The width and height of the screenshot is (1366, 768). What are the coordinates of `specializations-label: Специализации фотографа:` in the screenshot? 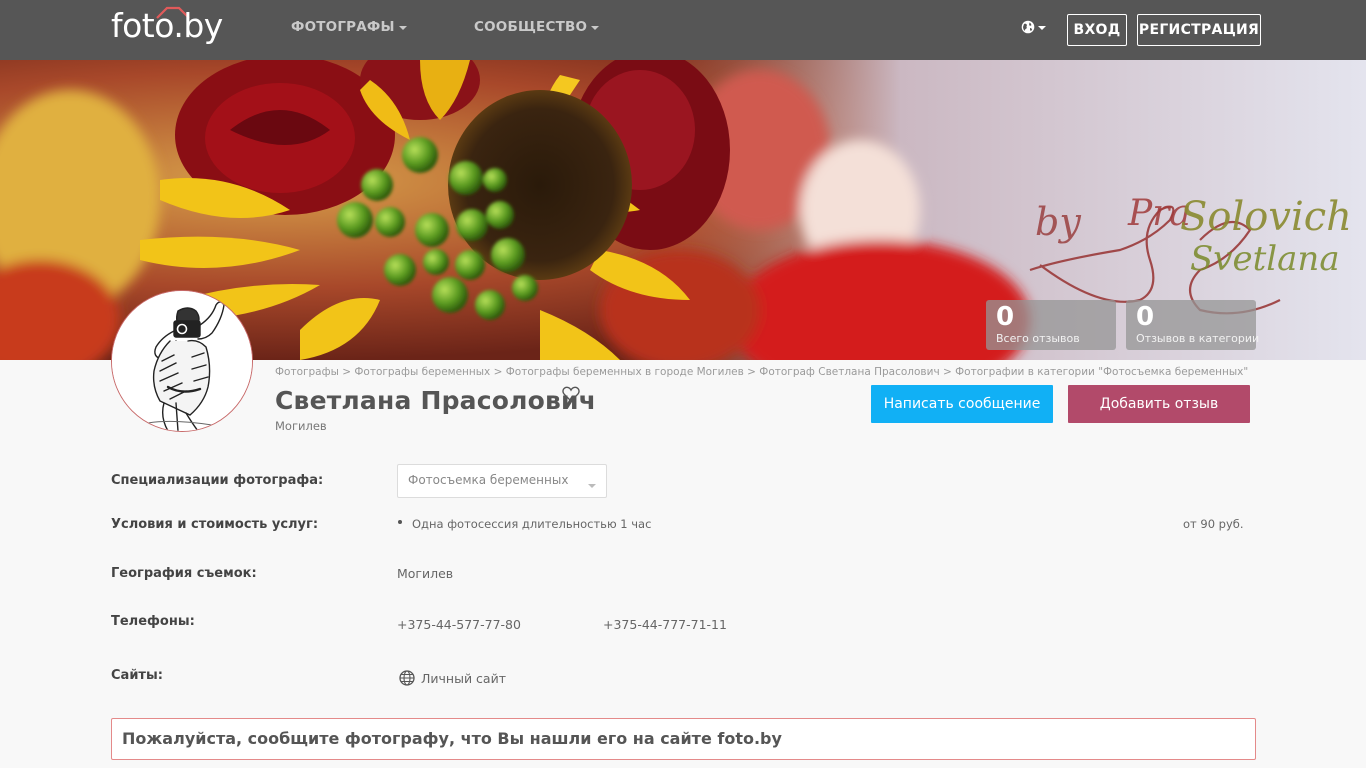 It's located at (217, 480).